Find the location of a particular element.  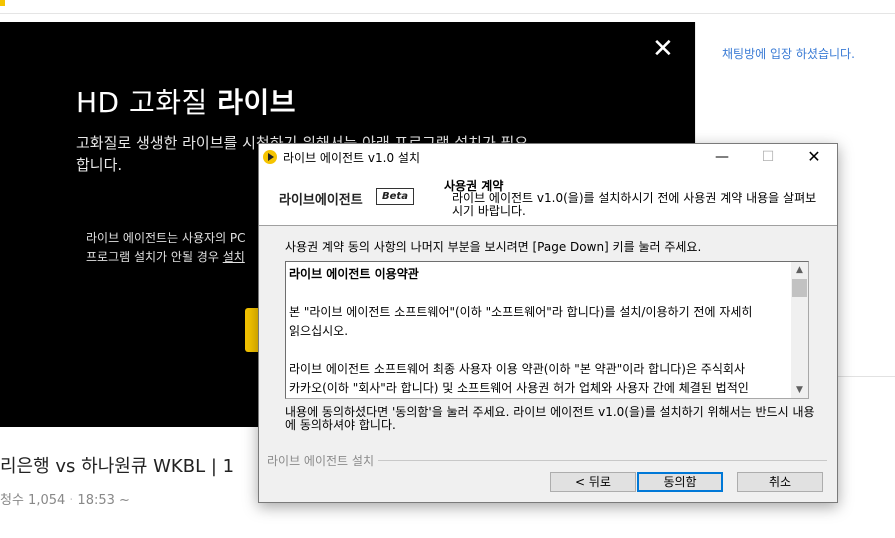

scroll-up-icon: ▲ is located at coordinates (799, 270).